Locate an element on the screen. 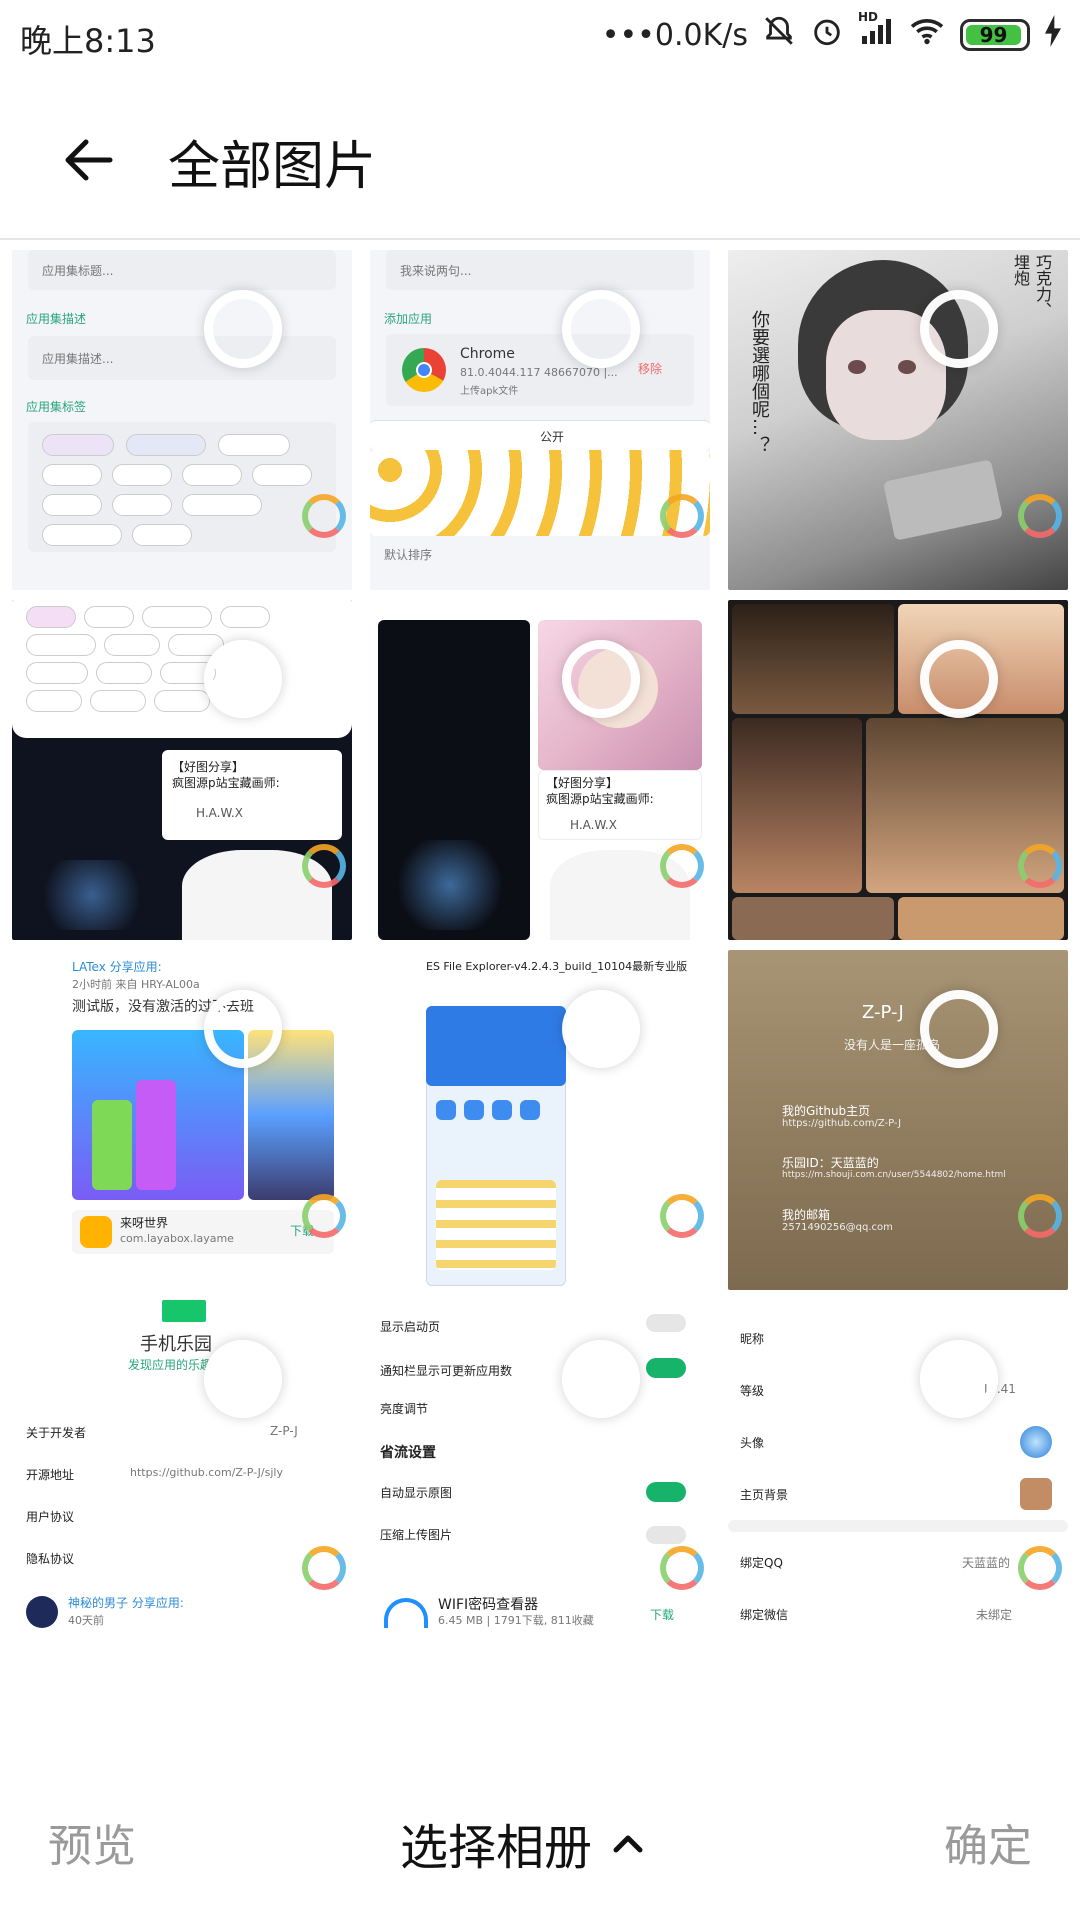 This screenshot has width=1080, height=1920. photo-collage-thumb is located at coordinates (898, 770).